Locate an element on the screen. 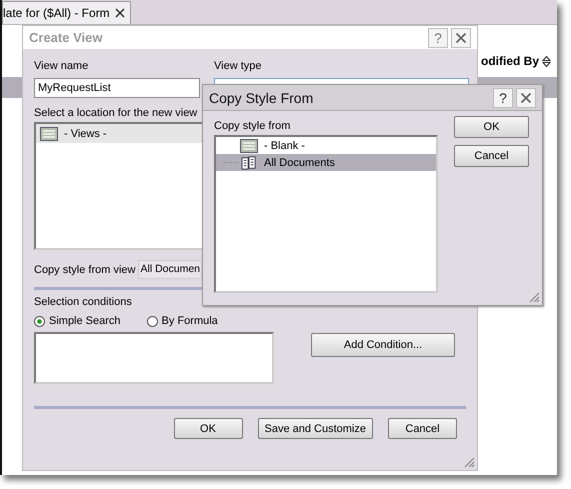 This screenshot has width=571, height=489. list-item: - Blank - is located at coordinates (326, 145).